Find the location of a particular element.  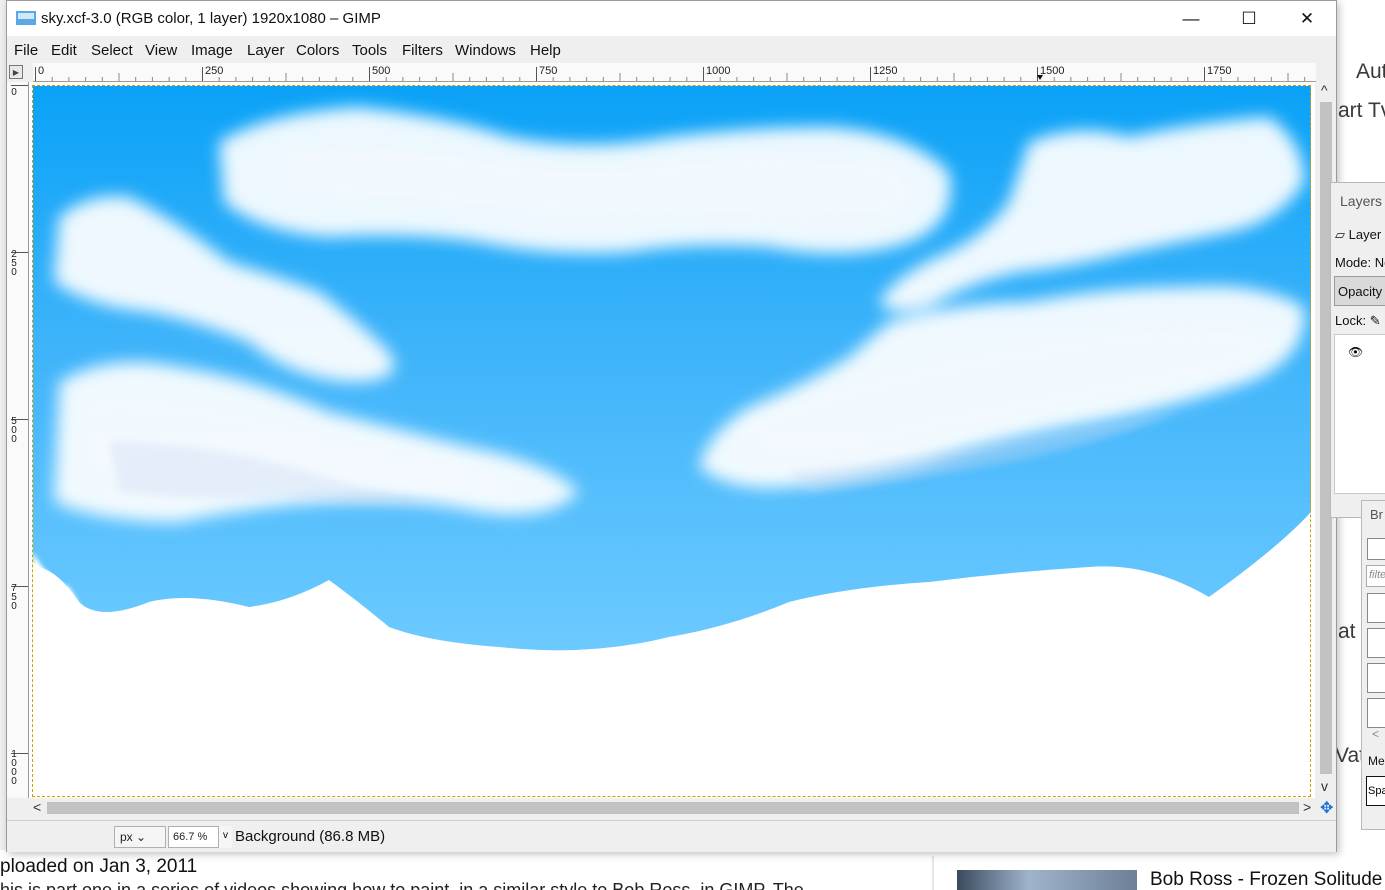

vertical-ruler: 0 250 500 750 1000 is located at coordinates (18, 440).